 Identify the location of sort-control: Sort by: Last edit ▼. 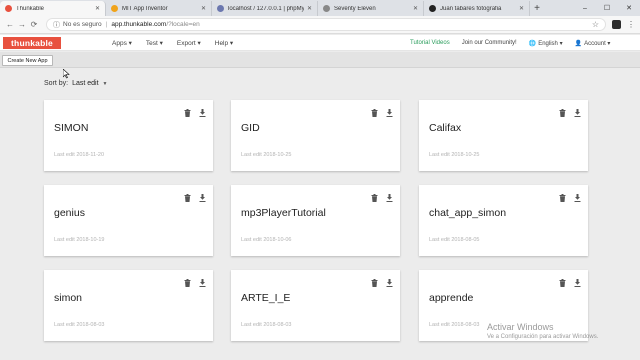
(75, 83).